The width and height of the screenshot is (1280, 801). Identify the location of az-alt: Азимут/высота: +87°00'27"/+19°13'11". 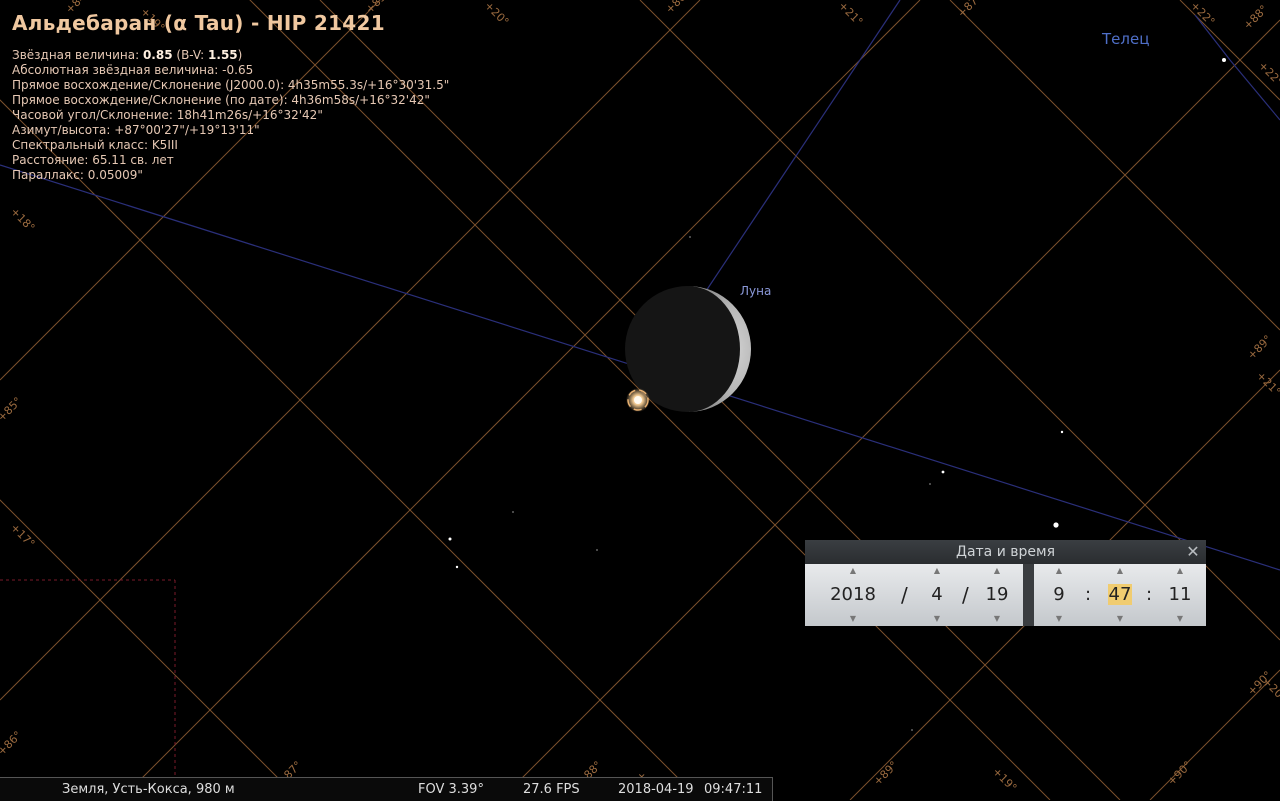
(136, 130).